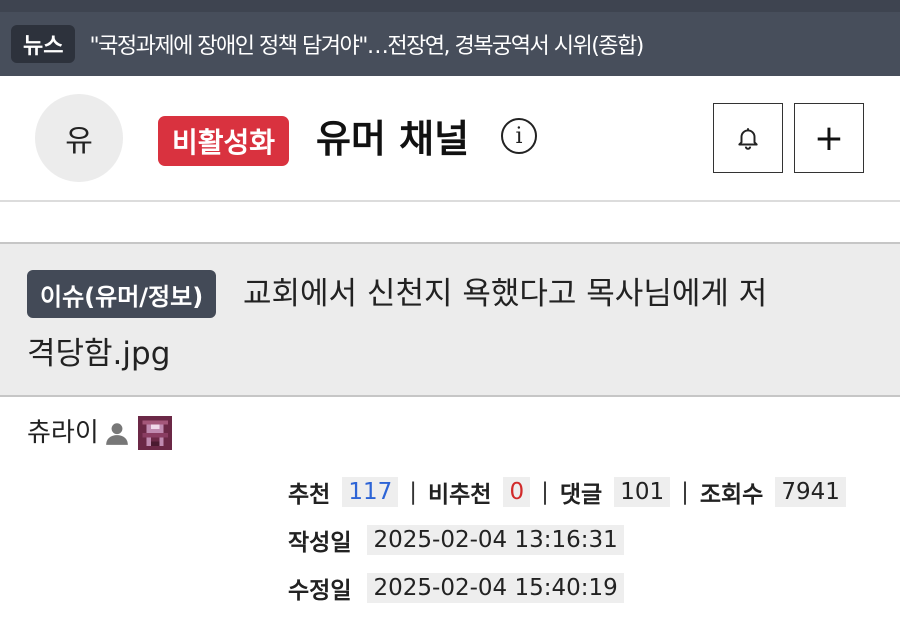  What do you see at coordinates (829, 138) in the screenshot?
I see `add-button: +` at bounding box center [829, 138].